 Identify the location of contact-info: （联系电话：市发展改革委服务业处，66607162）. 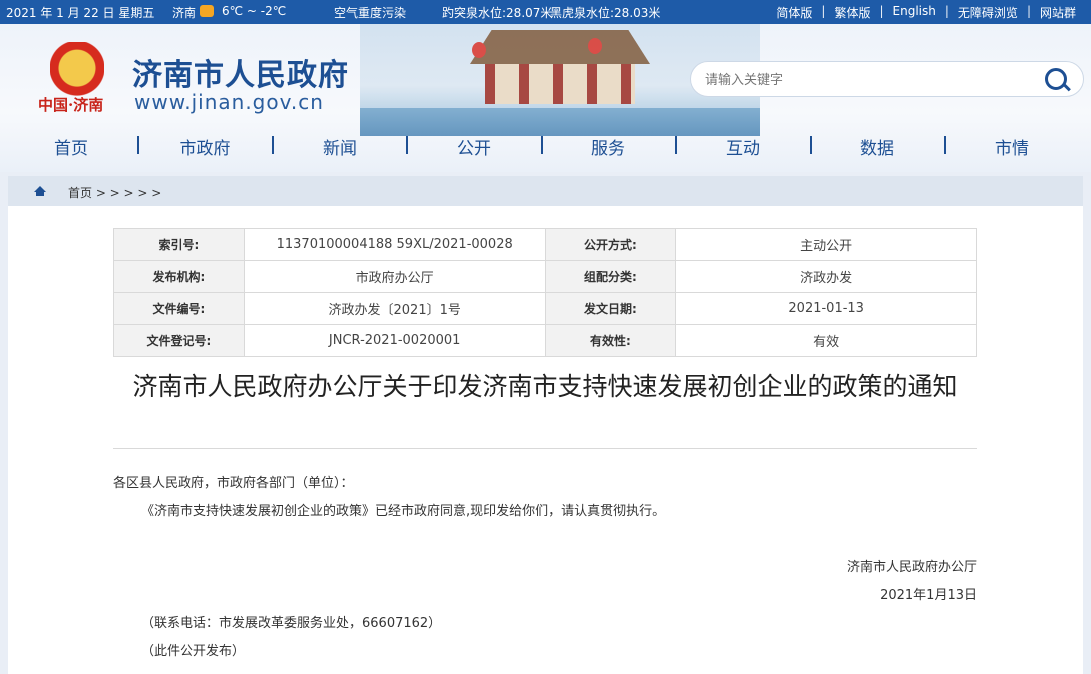
(291, 623).